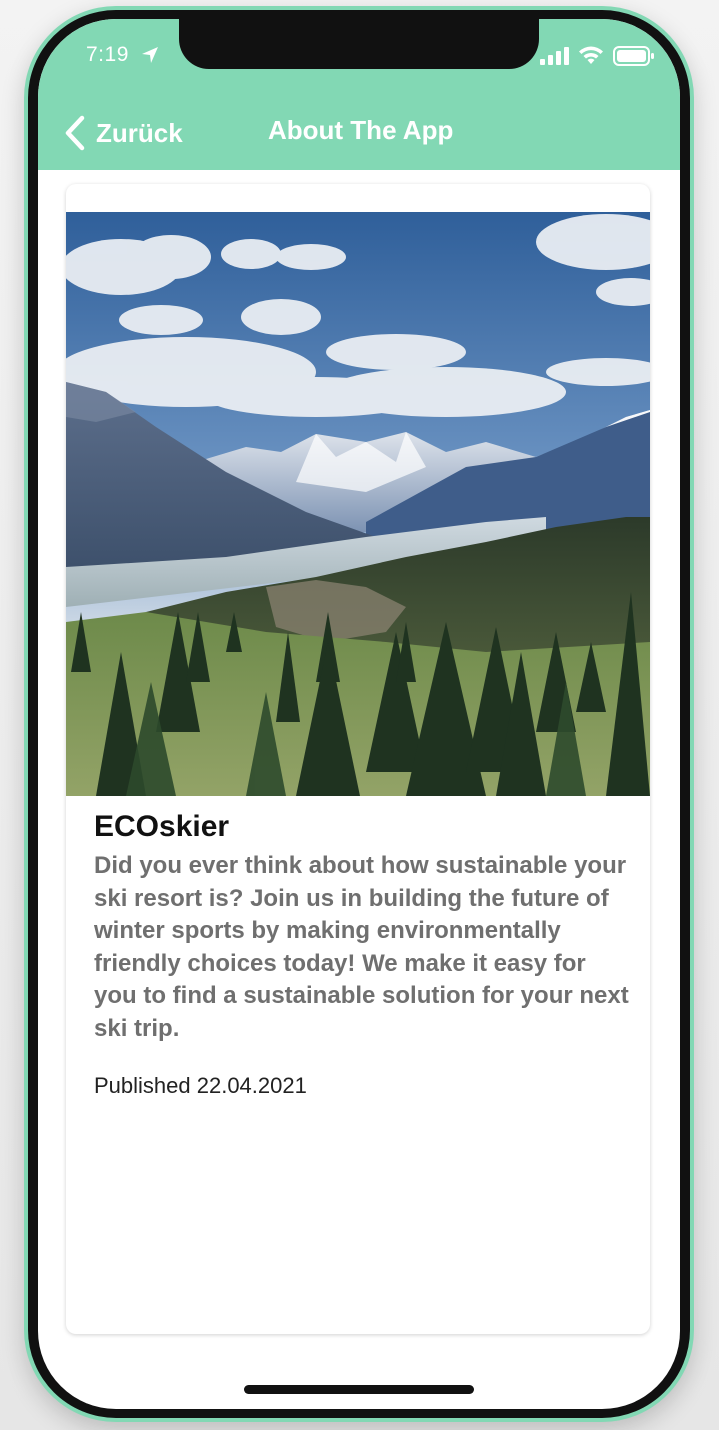 The image size is (719, 1430). Describe the element at coordinates (150, 55) in the screenshot. I see `location-arrow-icon` at that location.